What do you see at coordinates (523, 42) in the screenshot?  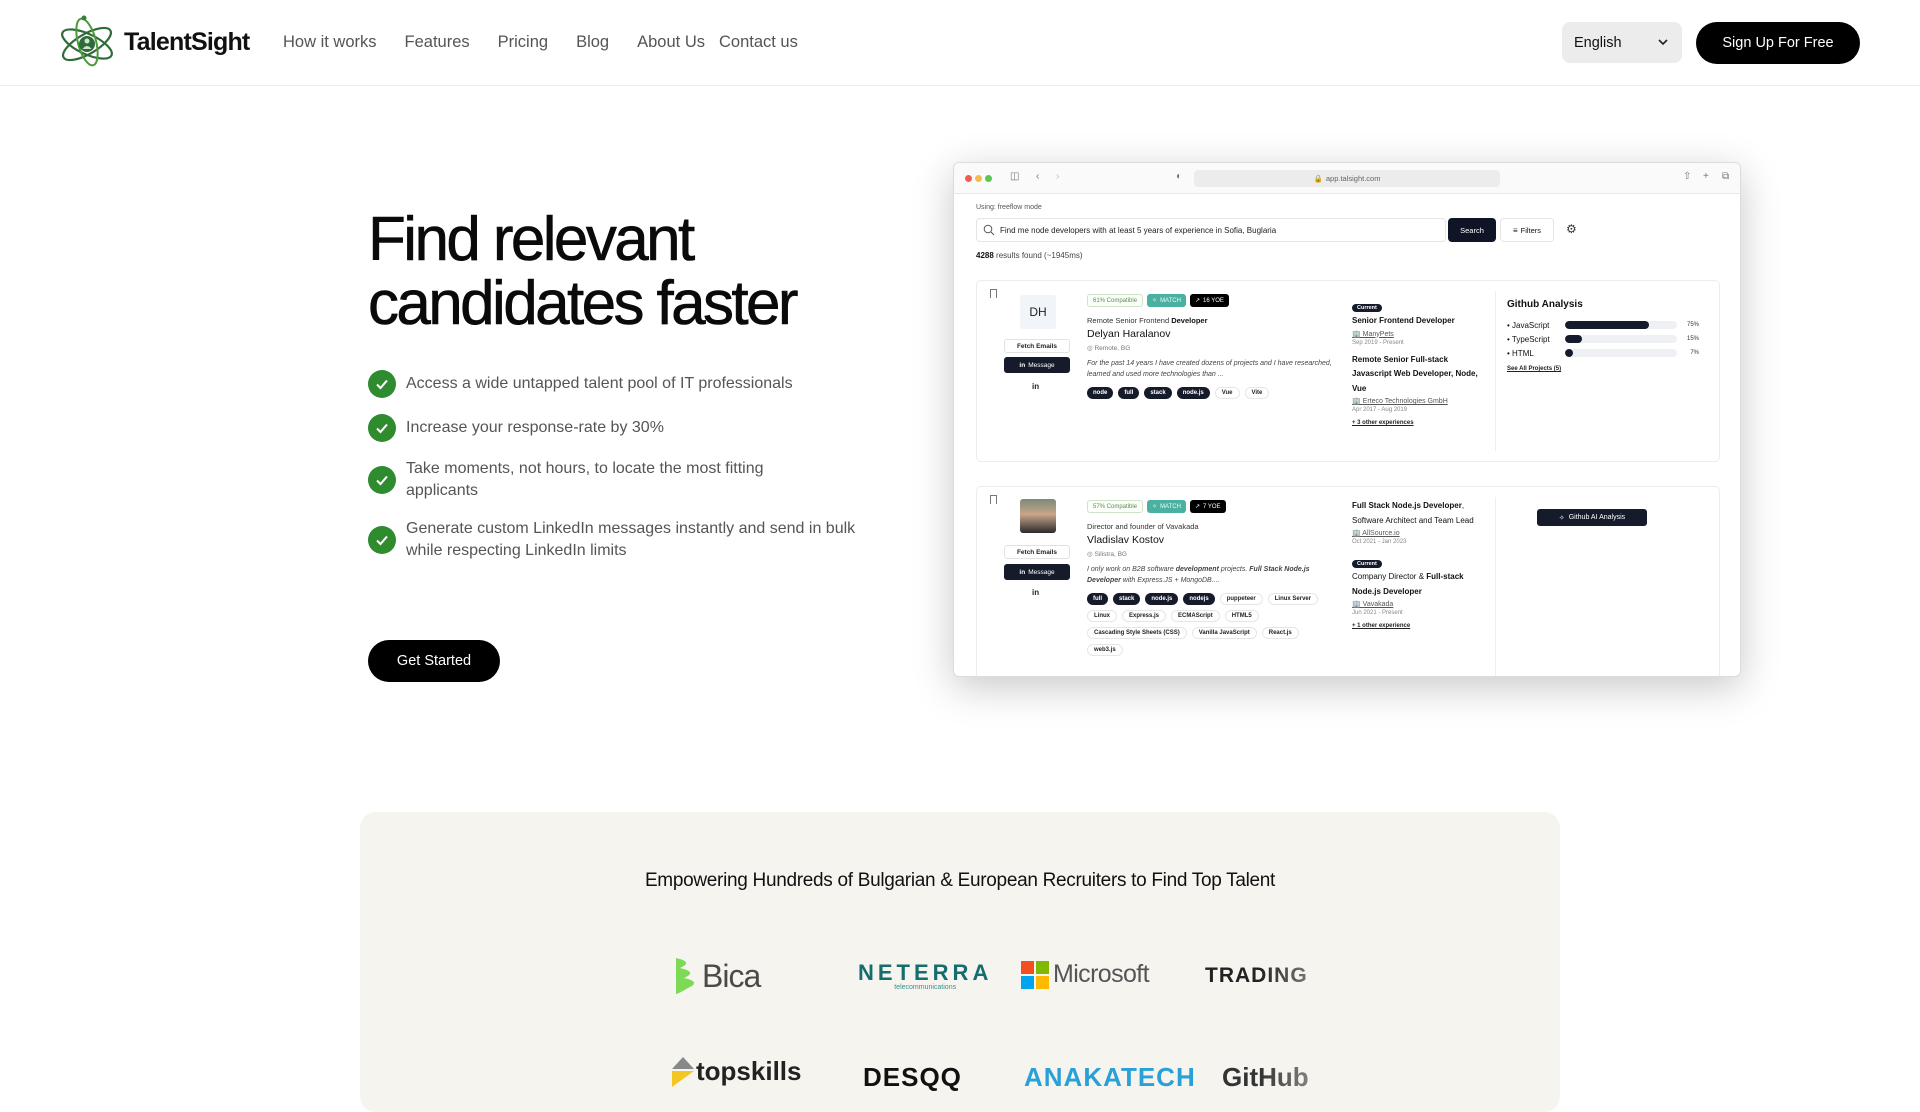 I see `nav-pricing: Pricing` at bounding box center [523, 42].